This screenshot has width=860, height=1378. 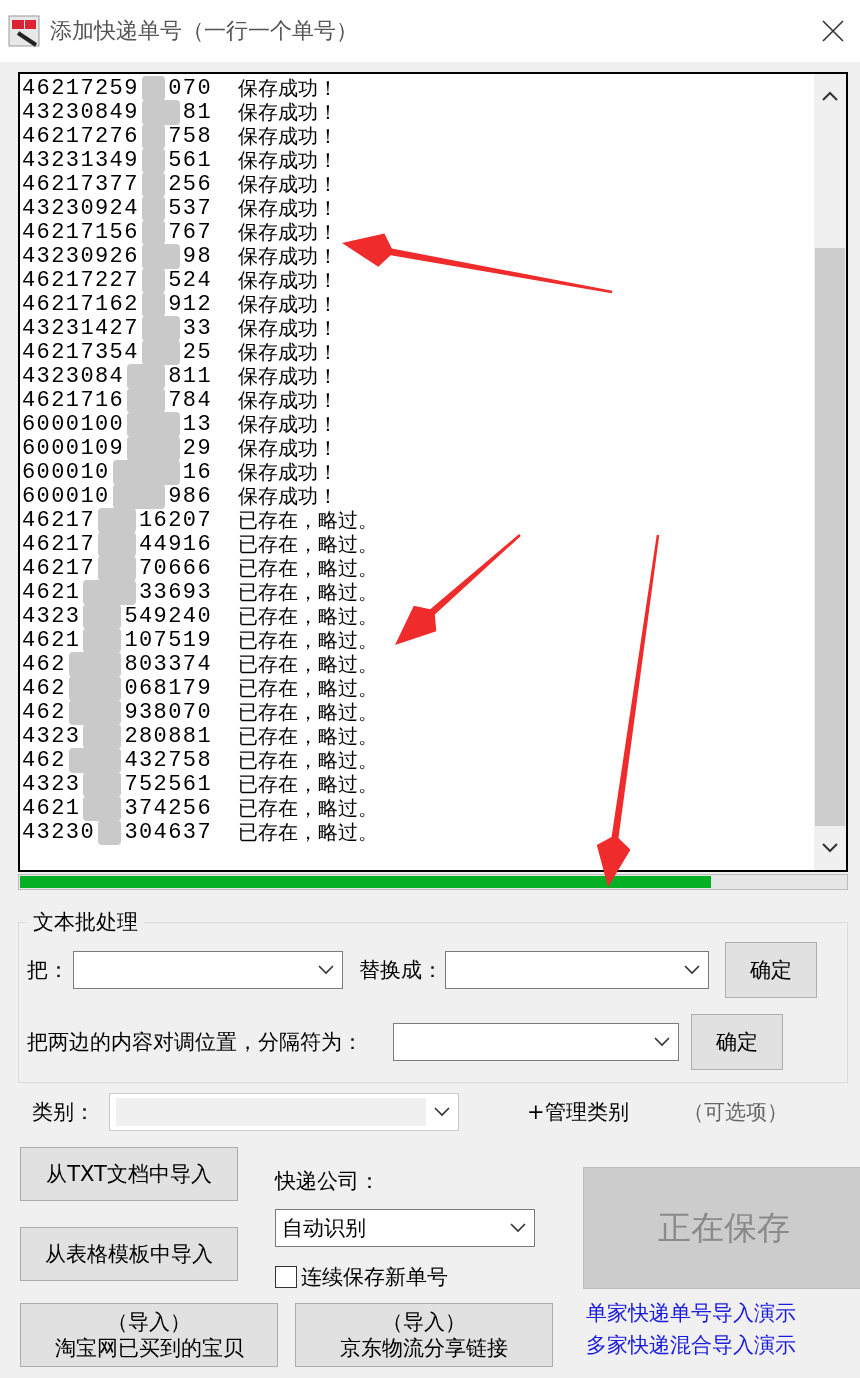 I want to click on import-button: （导入） 淘宝网已买到的宝贝, so click(x=149, y=1335).